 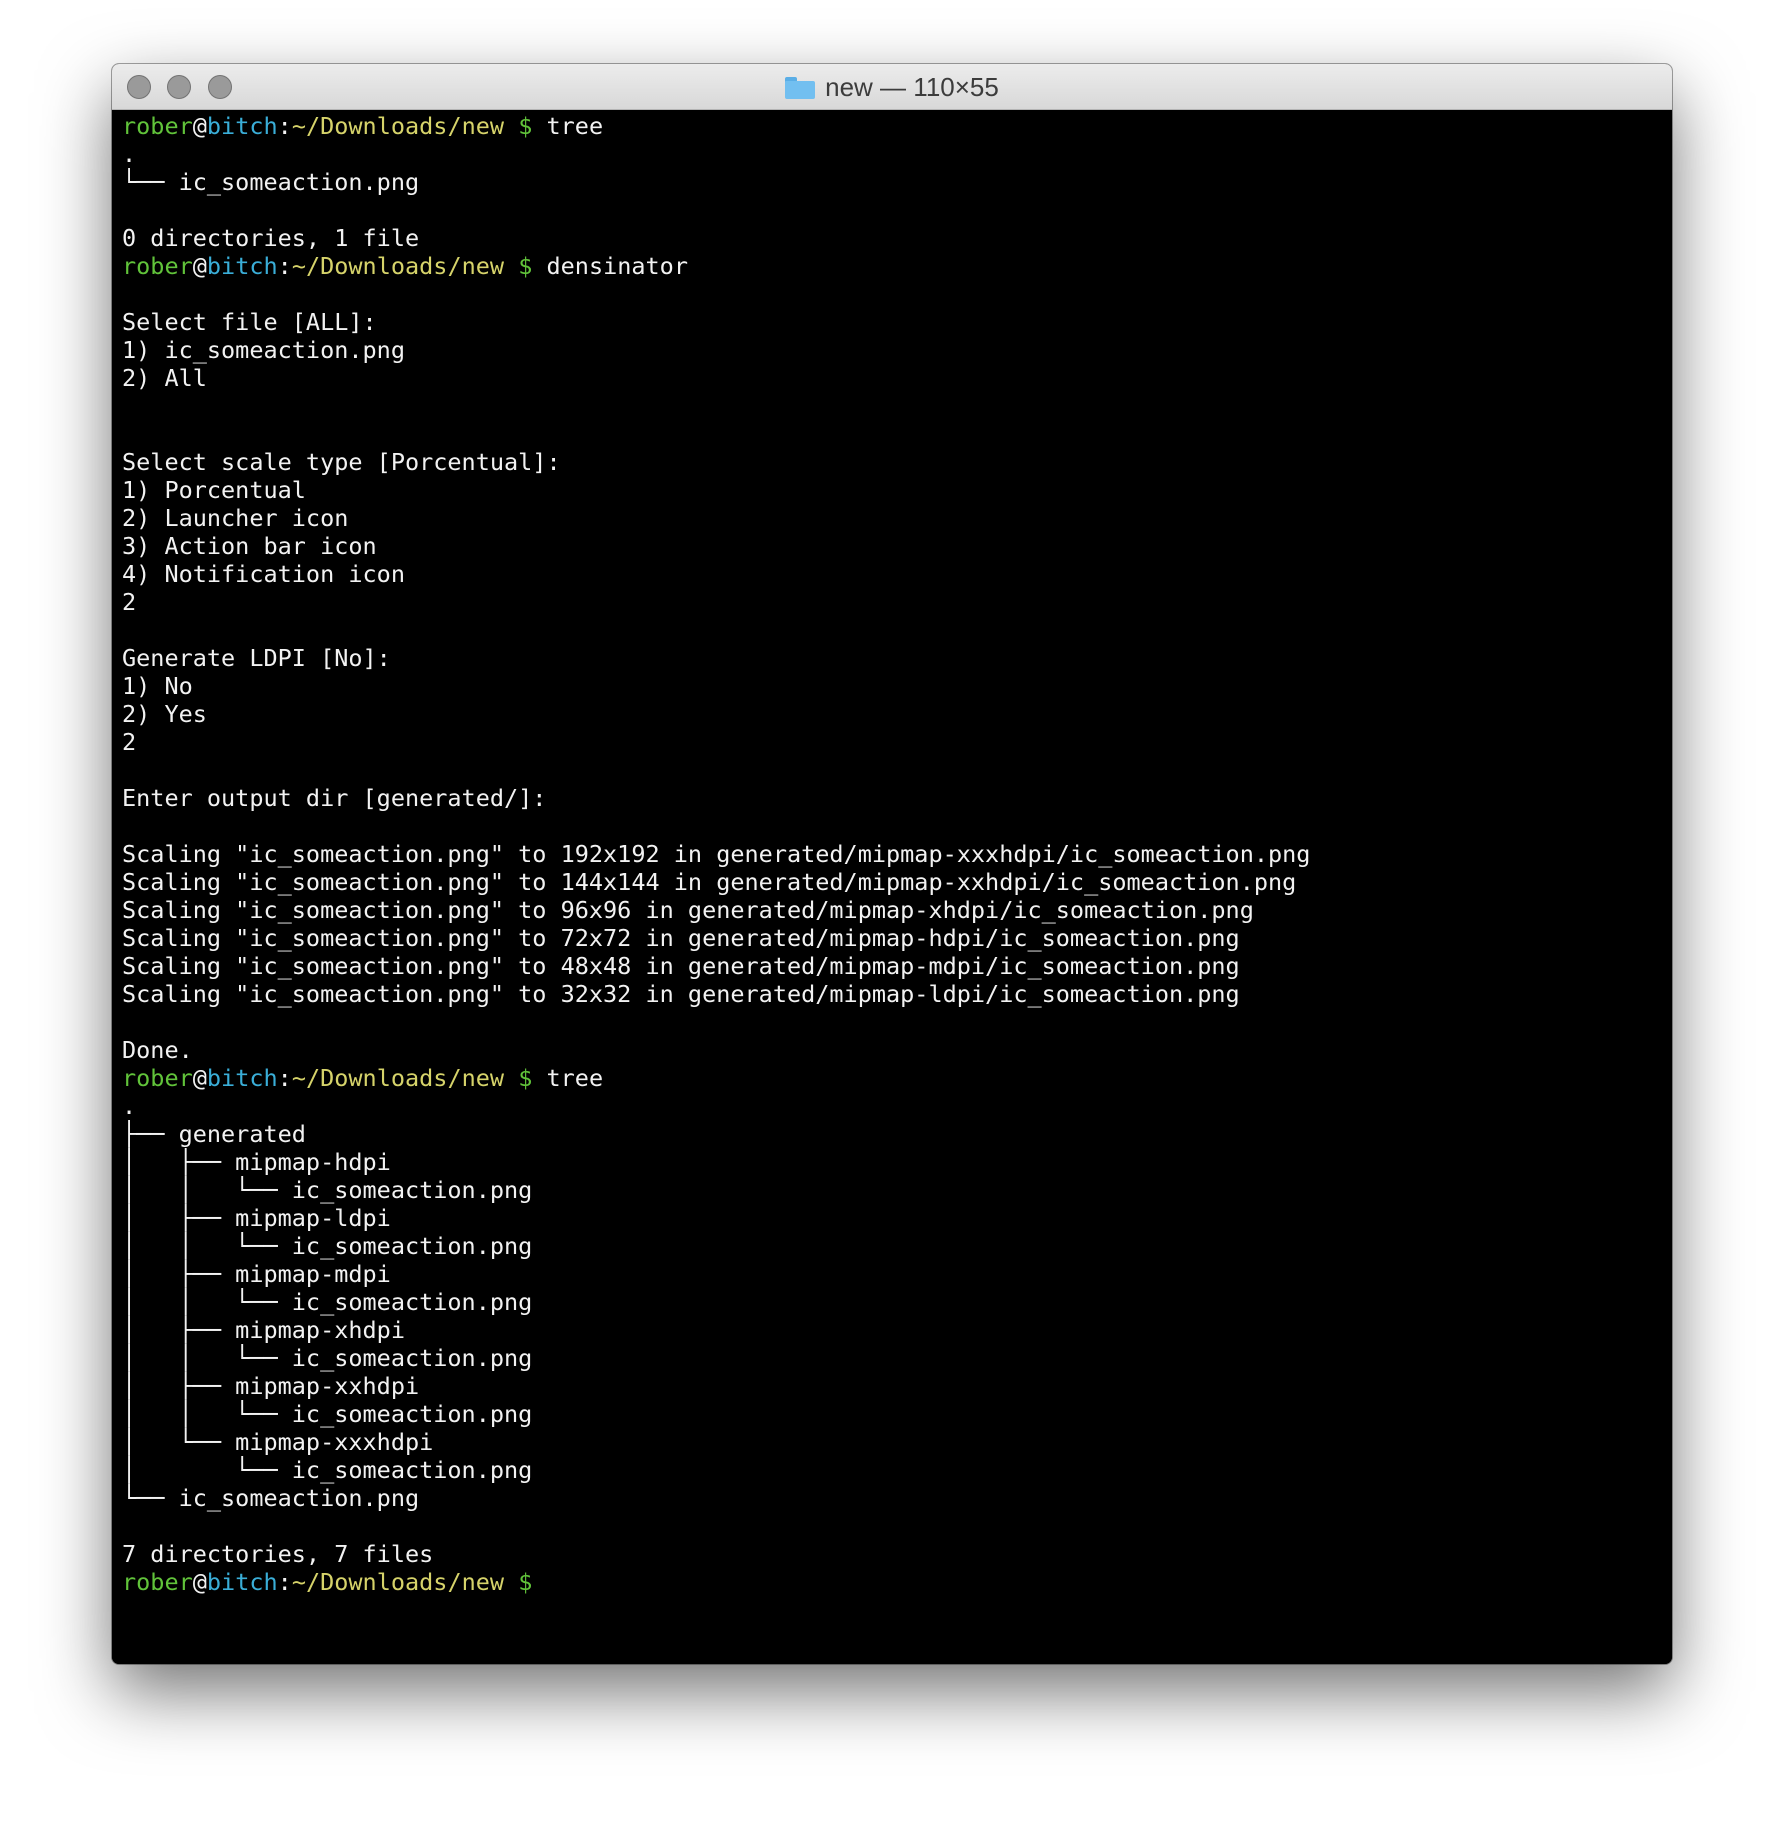 What do you see at coordinates (157, 1050) in the screenshot?
I see `output-line: Done.` at bounding box center [157, 1050].